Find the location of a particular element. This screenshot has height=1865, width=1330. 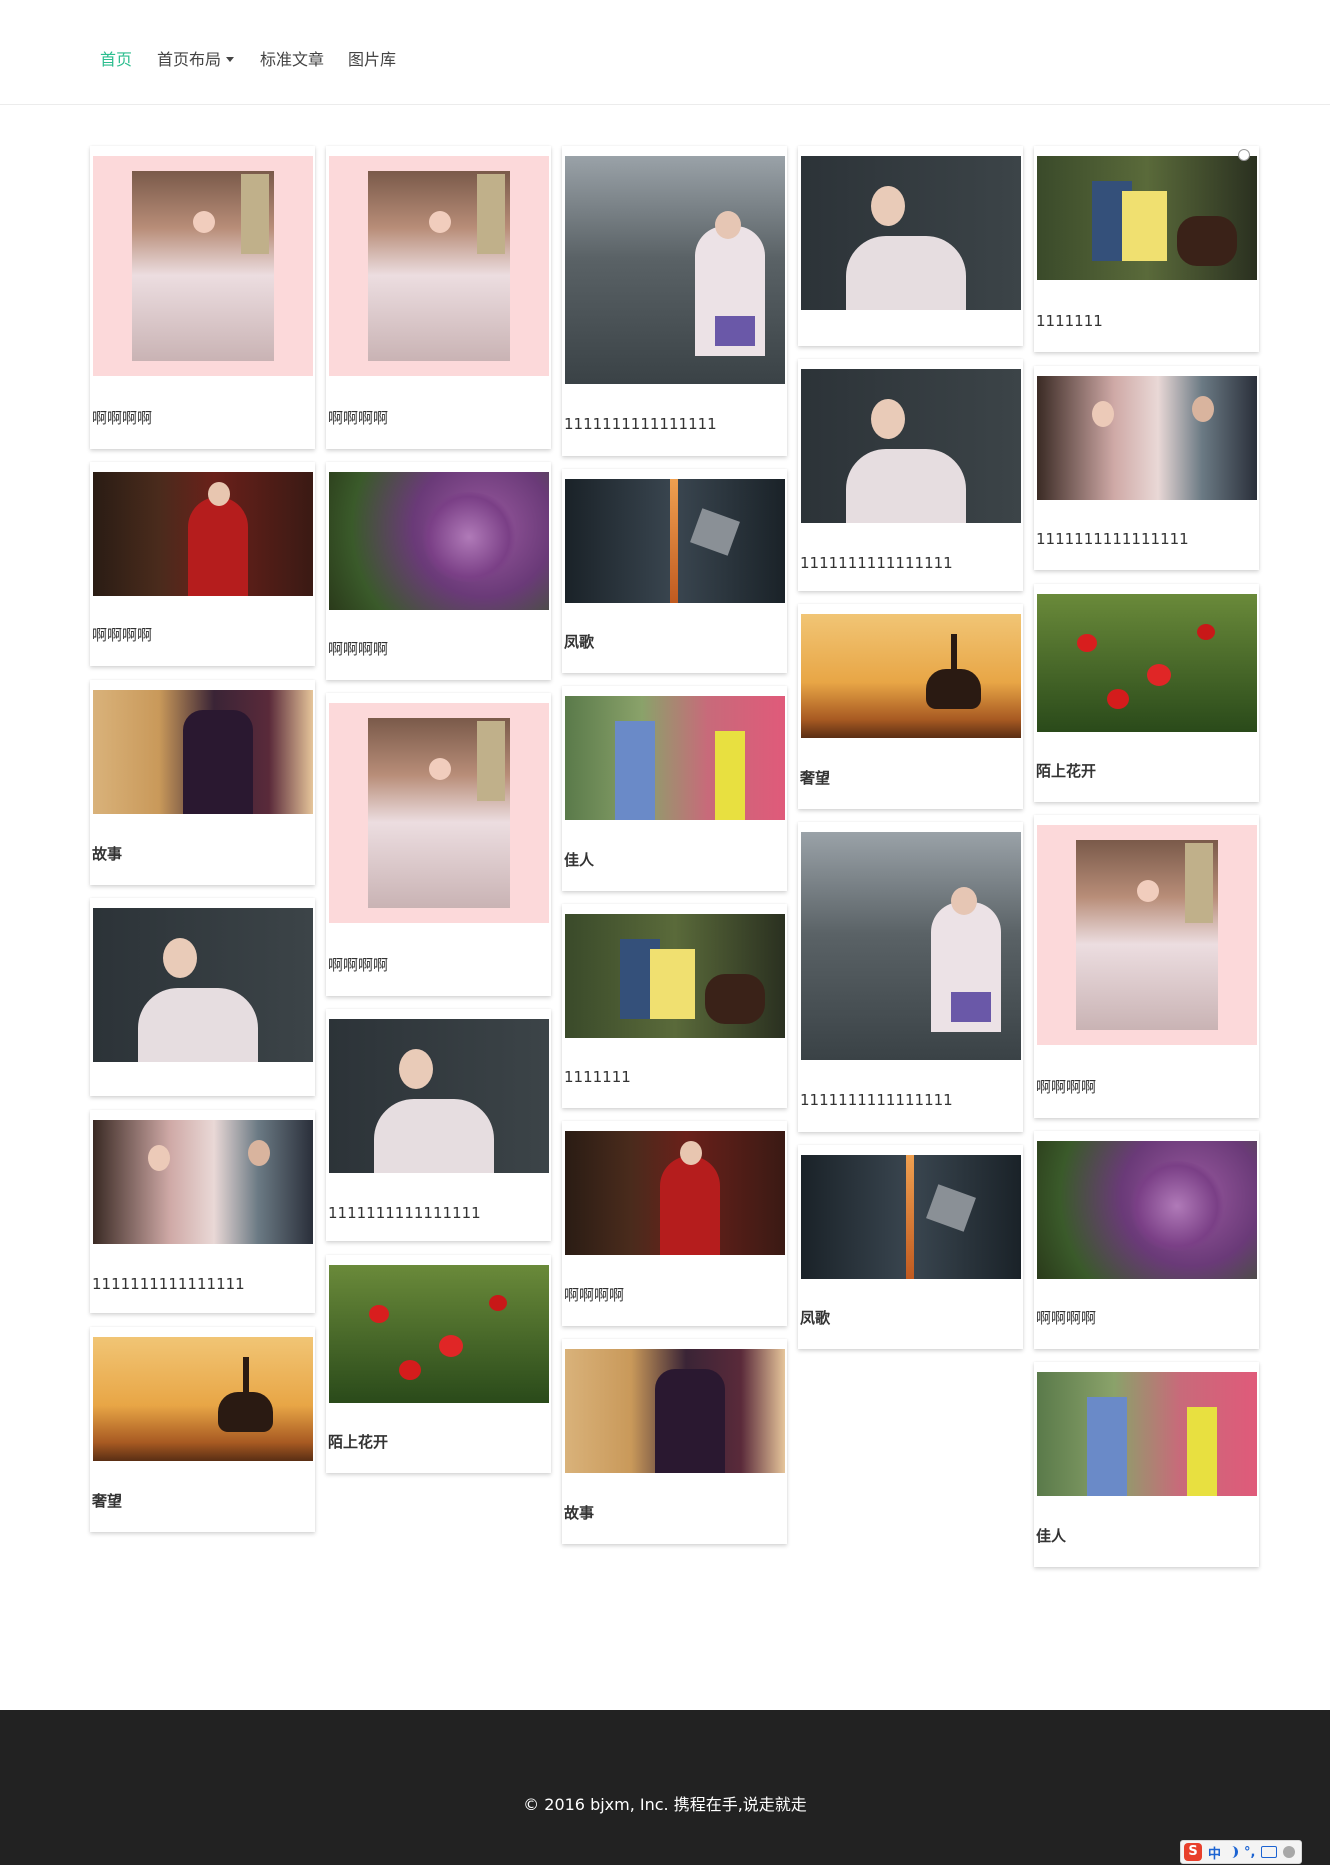

ime-mode-toggle: 中 is located at coordinates (1214, 1852).